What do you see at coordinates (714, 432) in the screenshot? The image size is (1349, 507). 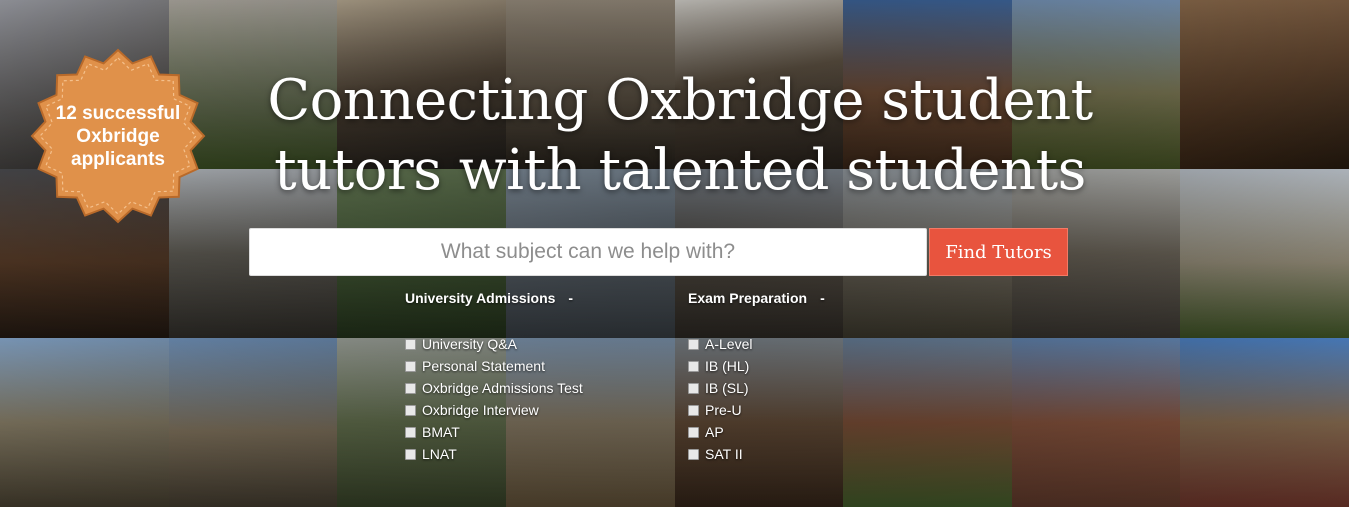 I see `checkbox-label: AP` at bounding box center [714, 432].